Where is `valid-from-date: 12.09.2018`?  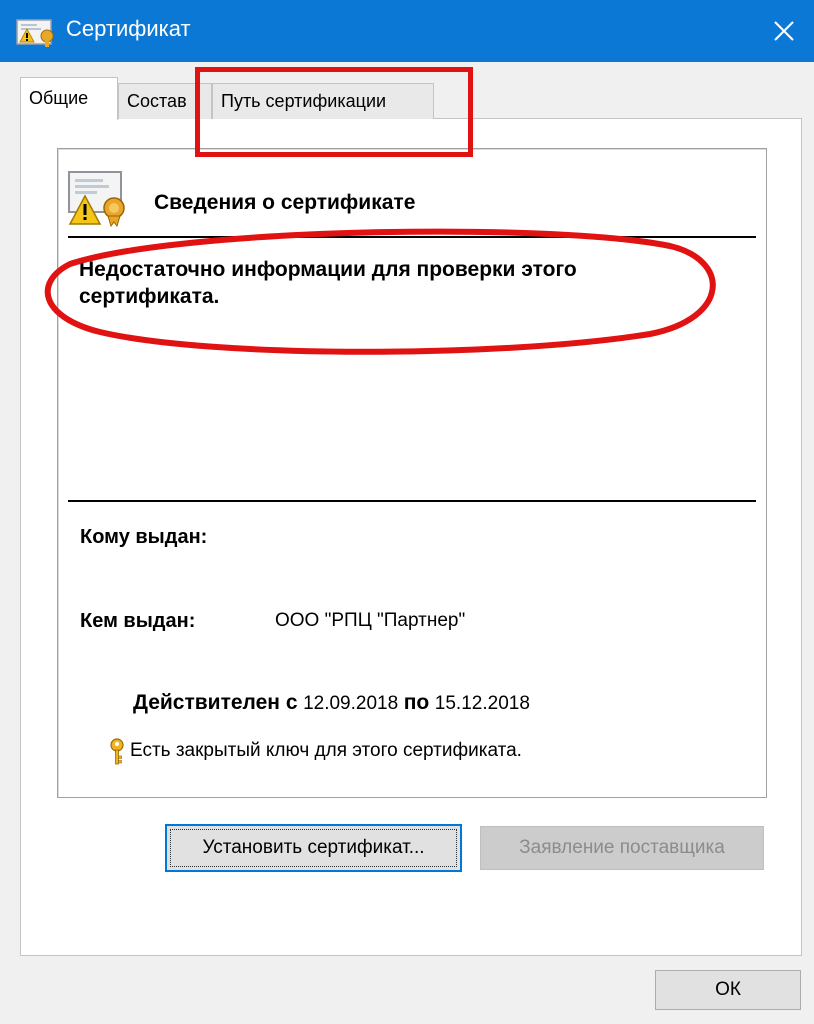 valid-from-date: 12.09.2018 is located at coordinates (351, 703).